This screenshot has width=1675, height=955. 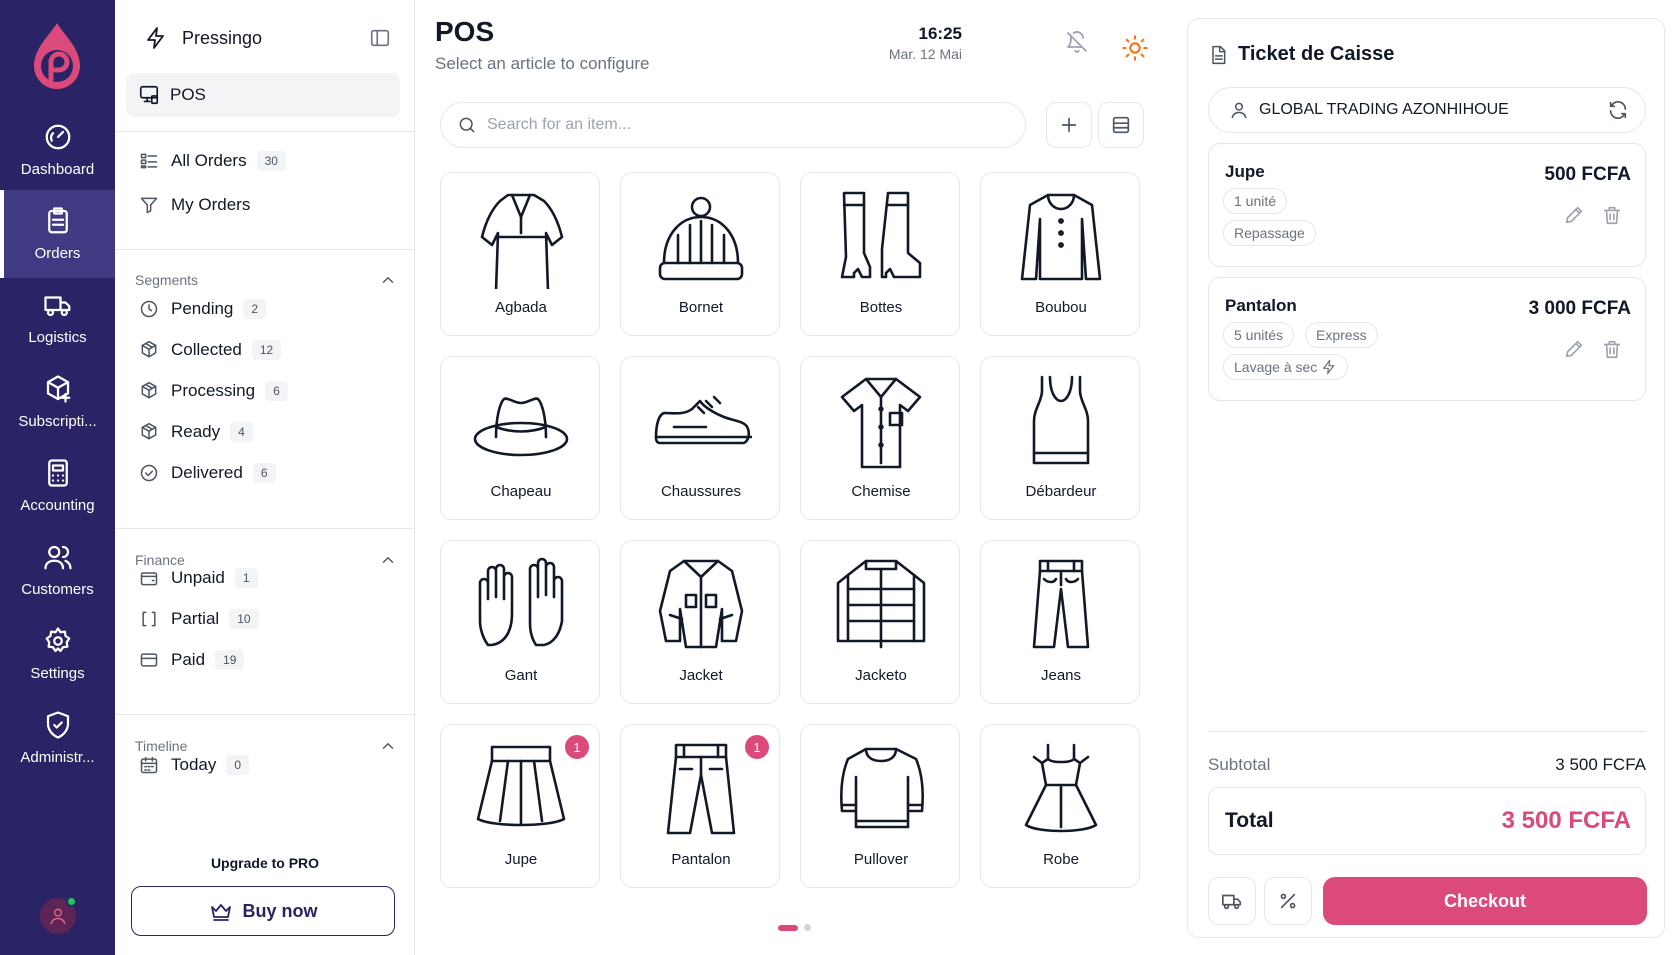 I want to click on sidebar-item: All Orders 30, so click(x=212, y=161).